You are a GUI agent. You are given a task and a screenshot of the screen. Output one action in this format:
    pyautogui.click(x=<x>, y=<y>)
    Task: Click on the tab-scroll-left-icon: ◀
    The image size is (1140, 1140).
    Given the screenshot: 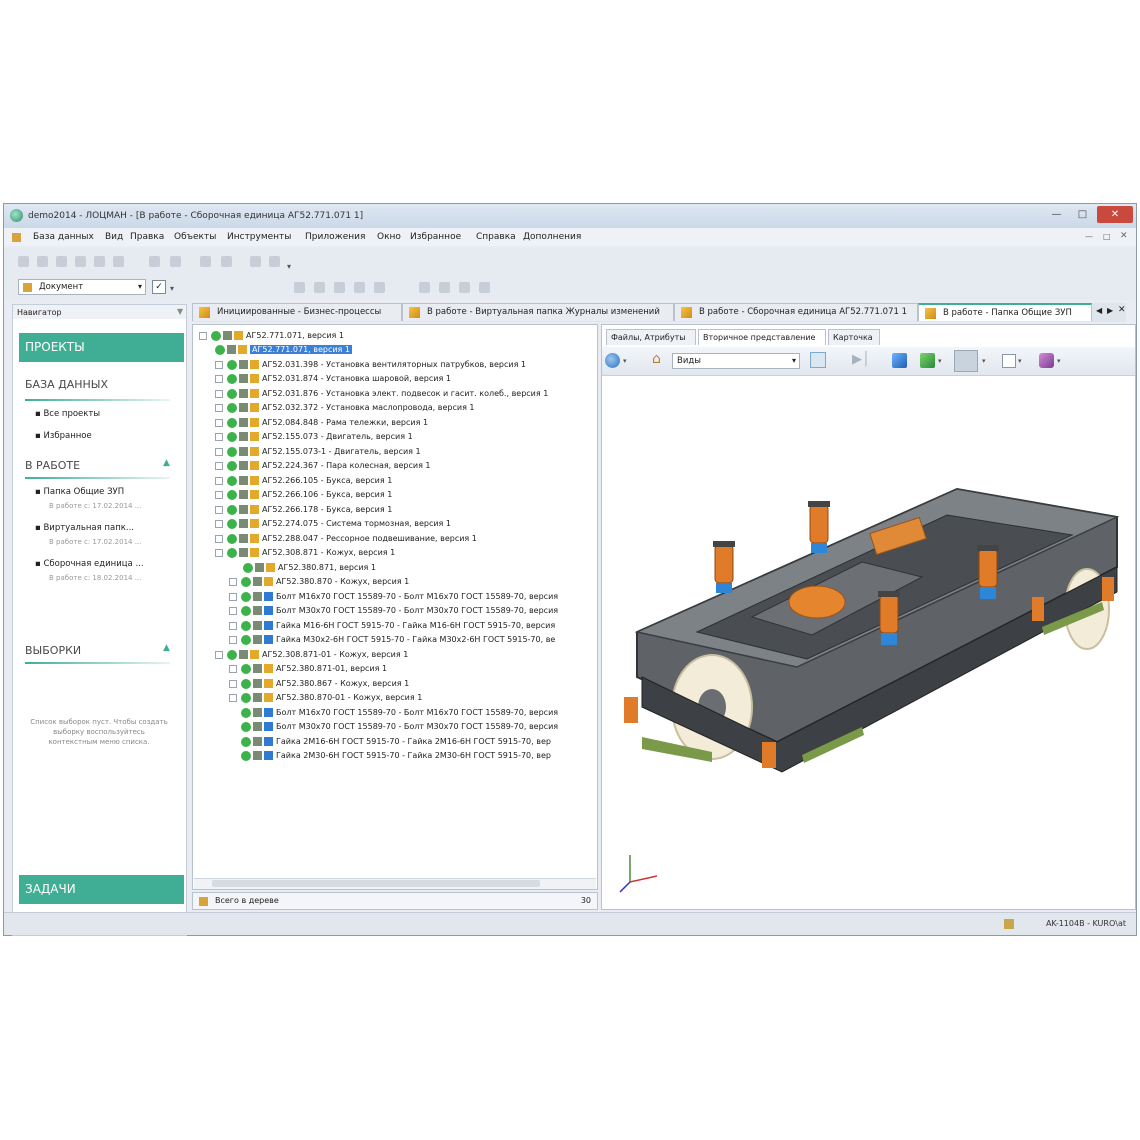 What is the action you would take?
    pyautogui.click(x=1099, y=310)
    